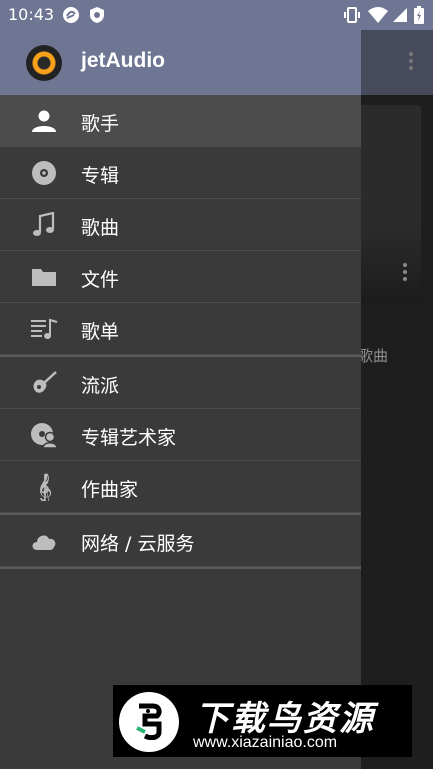 This screenshot has width=433, height=769. What do you see at coordinates (100, 332) in the screenshot?
I see `menu-item-label: 歌单` at bounding box center [100, 332].